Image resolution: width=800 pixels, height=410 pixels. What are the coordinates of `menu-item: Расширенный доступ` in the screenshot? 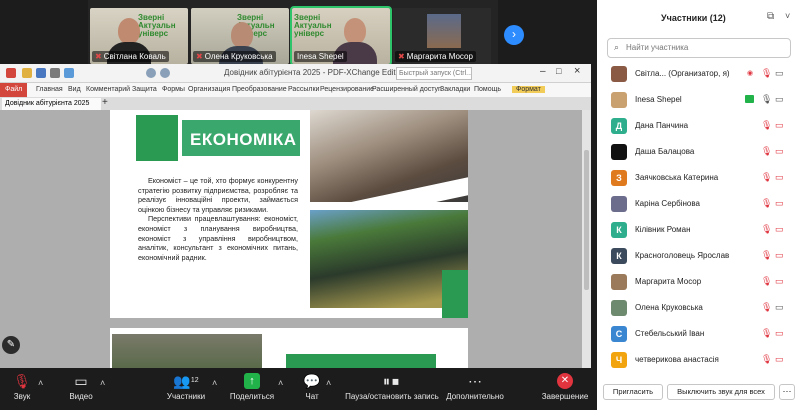 It's located at (407, 89).